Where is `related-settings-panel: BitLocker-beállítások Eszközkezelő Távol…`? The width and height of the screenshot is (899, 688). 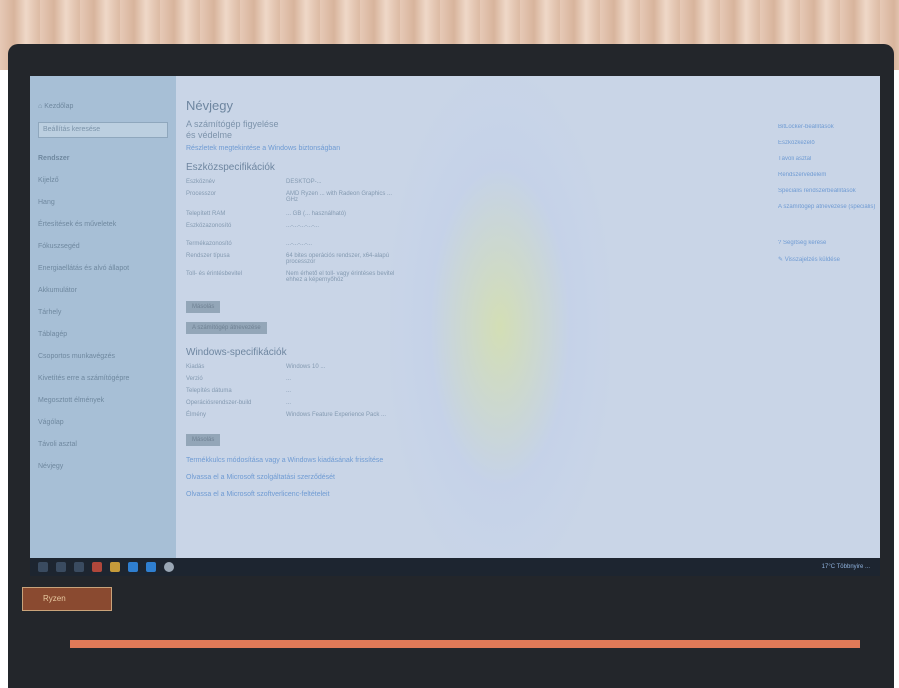 related-settings-panel: BitLocker-beállítások Eszközkezelő Távol… is located at coordinates (827, 198).